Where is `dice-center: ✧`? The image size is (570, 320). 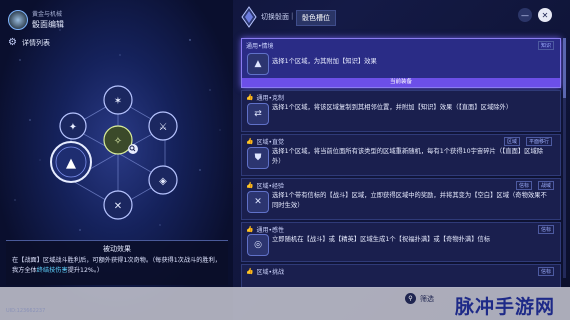 dice-center: ✧ is located at coordinates (118, 140).